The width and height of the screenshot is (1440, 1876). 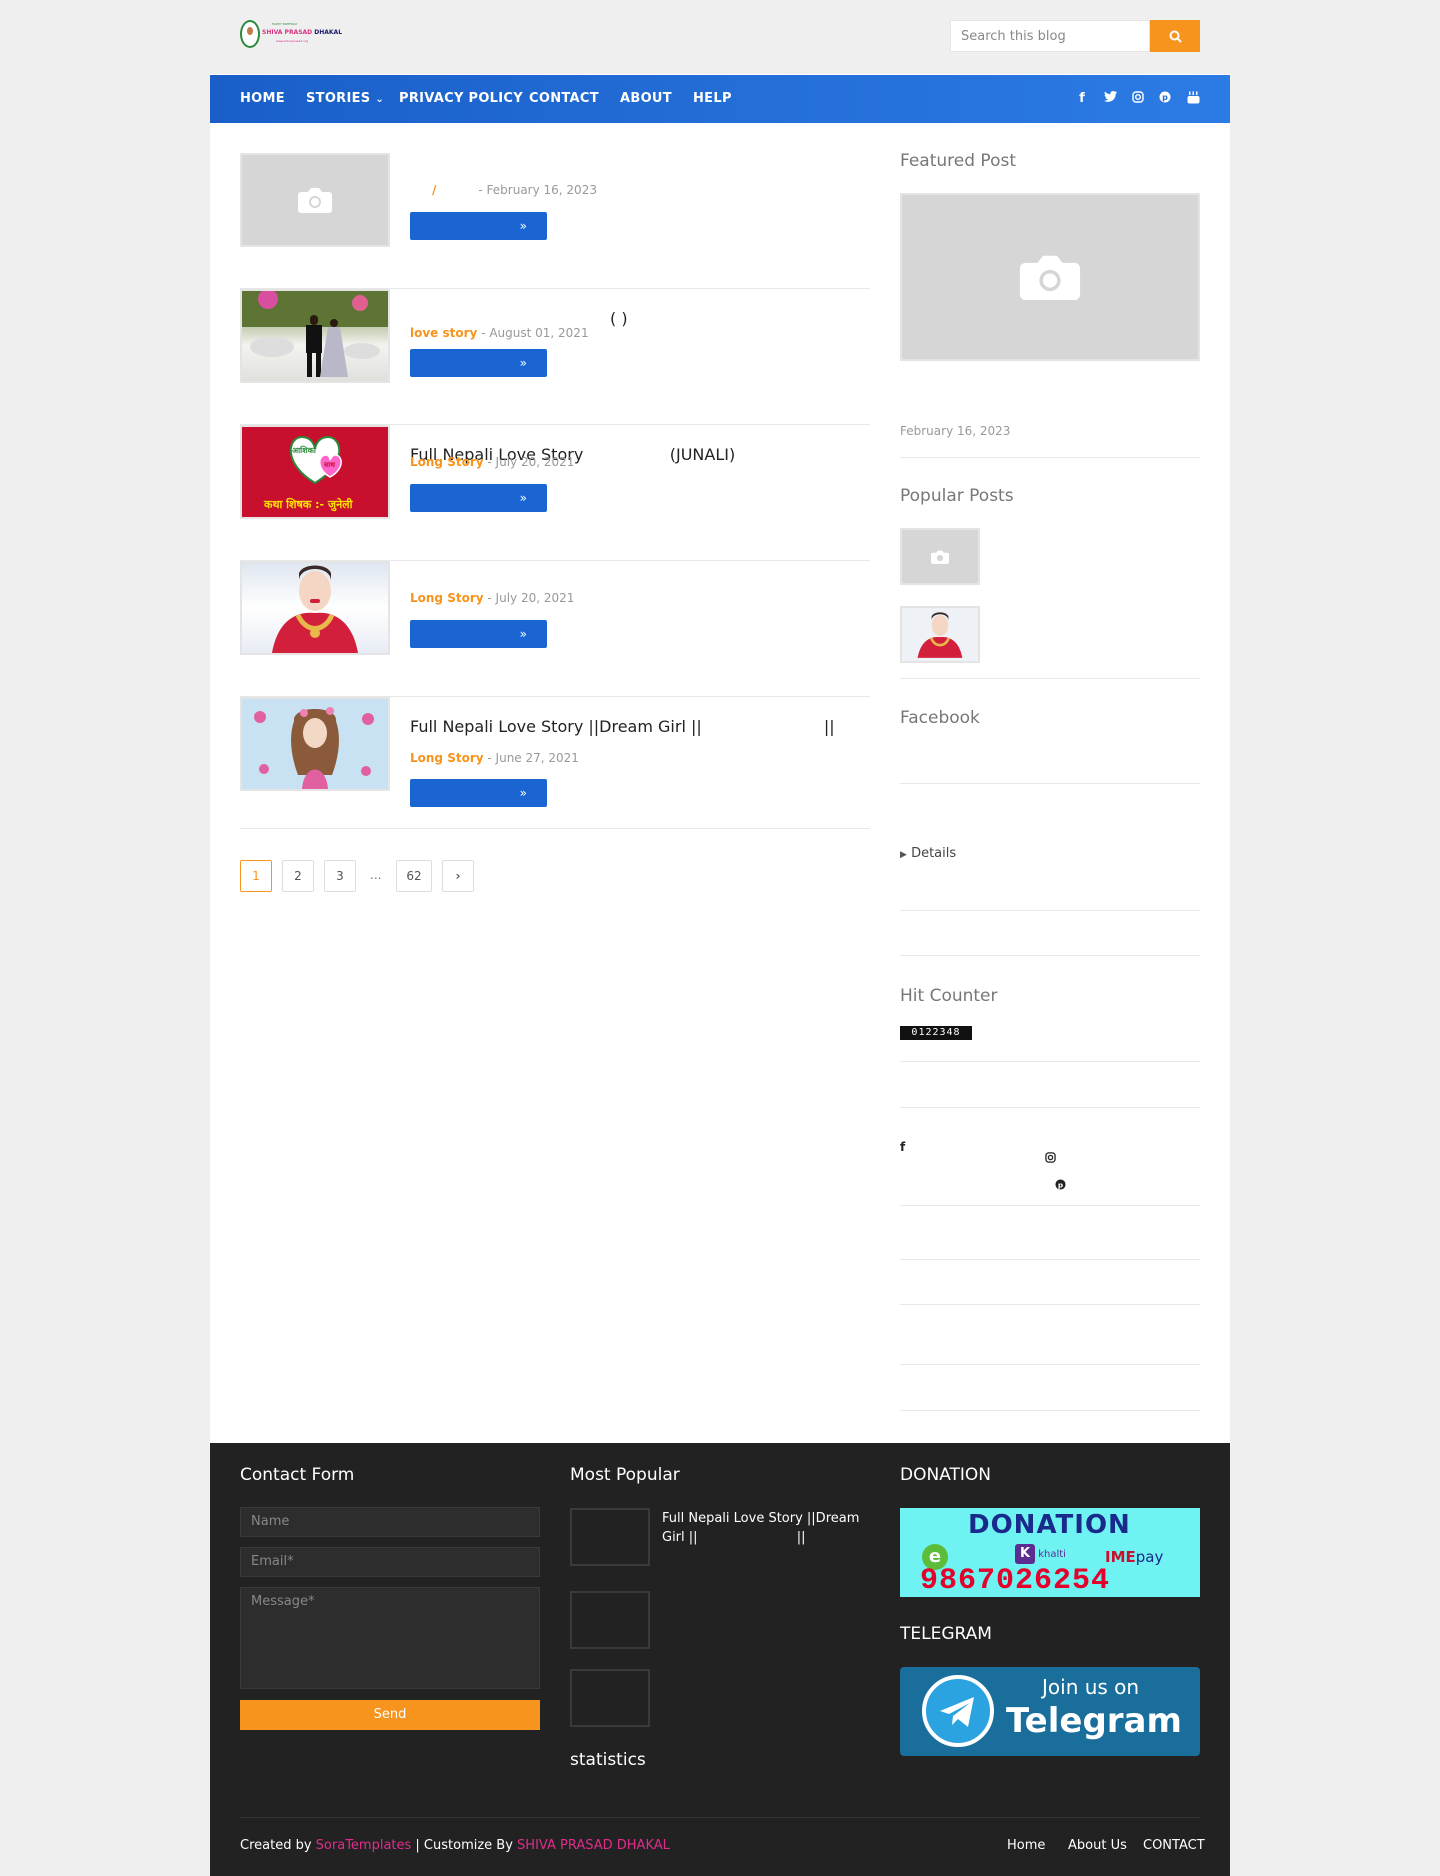 I want to click on post-label: /, so click(x=434, y=190).